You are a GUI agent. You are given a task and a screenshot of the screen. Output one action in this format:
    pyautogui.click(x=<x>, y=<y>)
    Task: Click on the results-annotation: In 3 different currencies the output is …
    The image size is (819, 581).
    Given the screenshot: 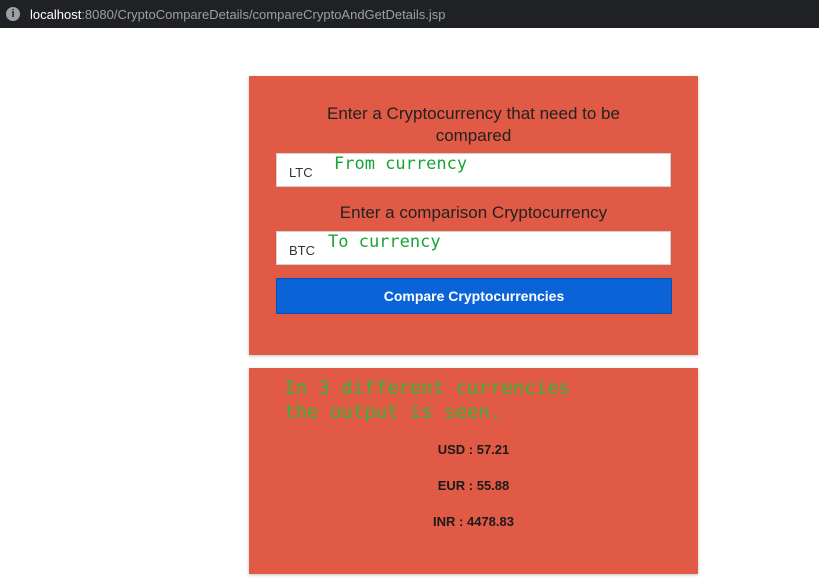 What is the action you would take?
    pyautogui.click(x=427, y=400)
    